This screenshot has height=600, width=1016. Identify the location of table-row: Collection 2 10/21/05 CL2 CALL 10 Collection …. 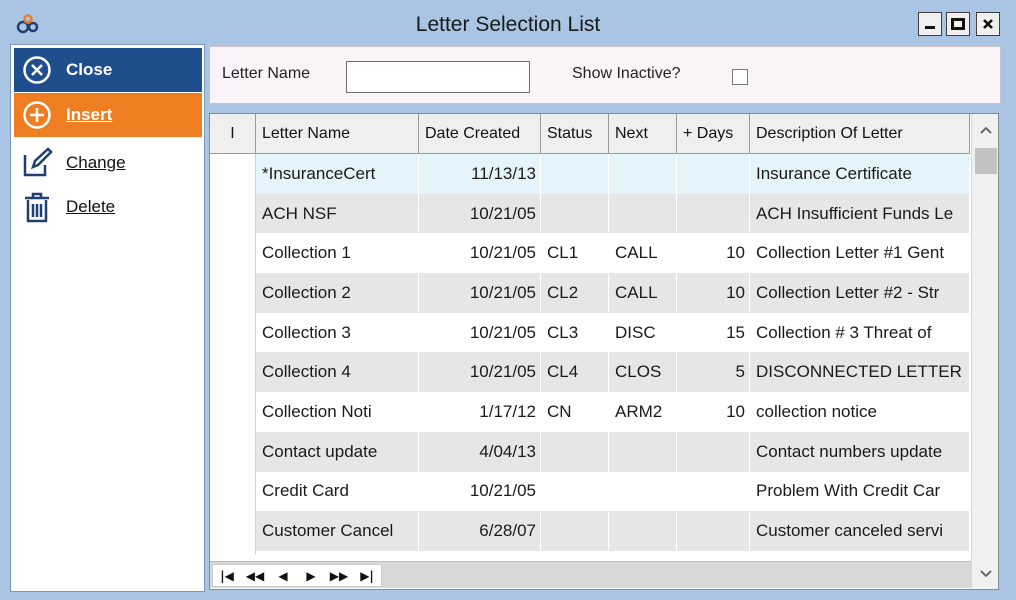
(590, 293).